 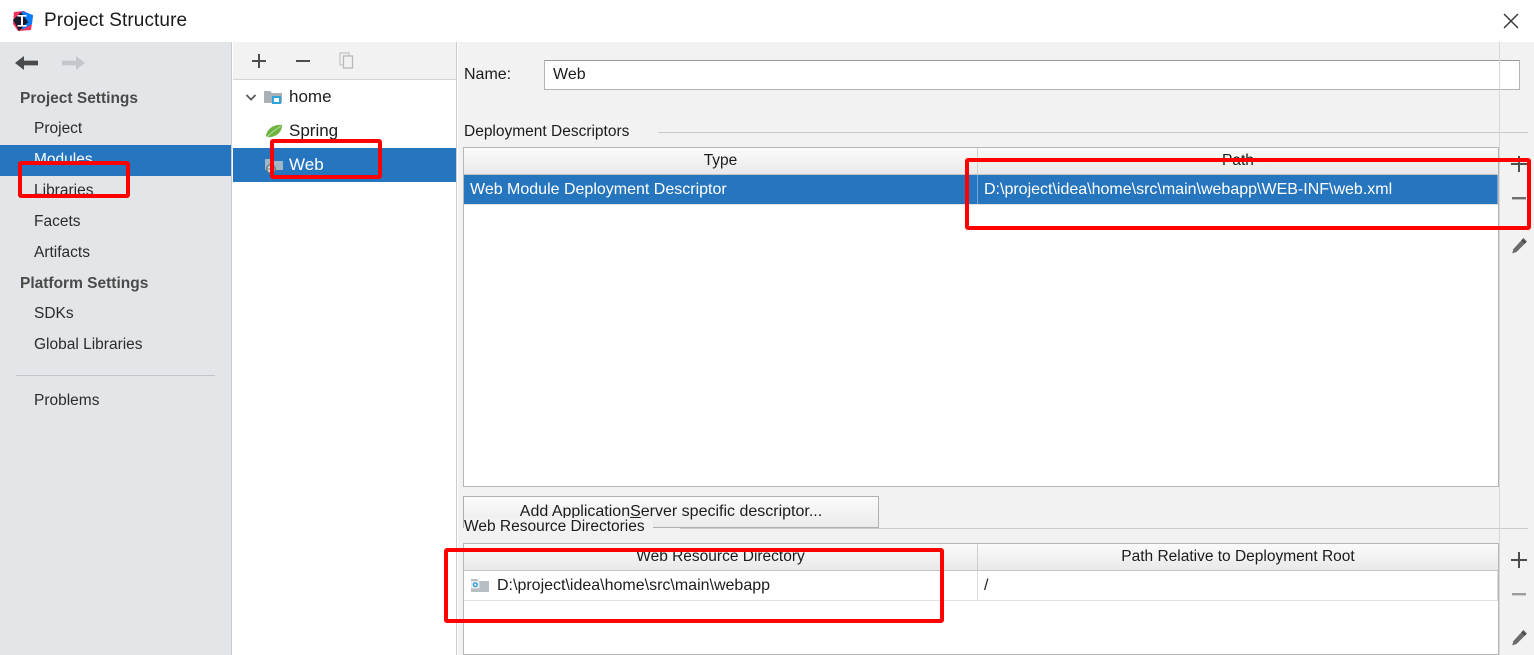 I want to click on arrow-right-icon, so click(x=73, y=63).